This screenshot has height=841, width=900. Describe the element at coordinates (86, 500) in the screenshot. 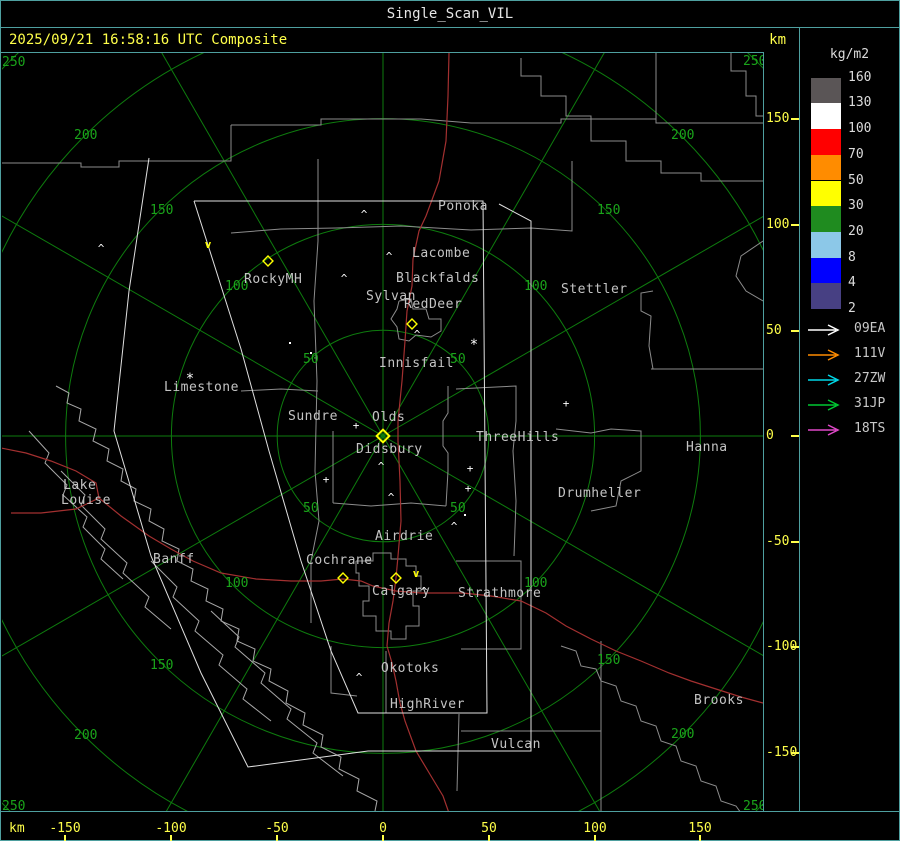

I see `city-label-louise: Louise` at that location.